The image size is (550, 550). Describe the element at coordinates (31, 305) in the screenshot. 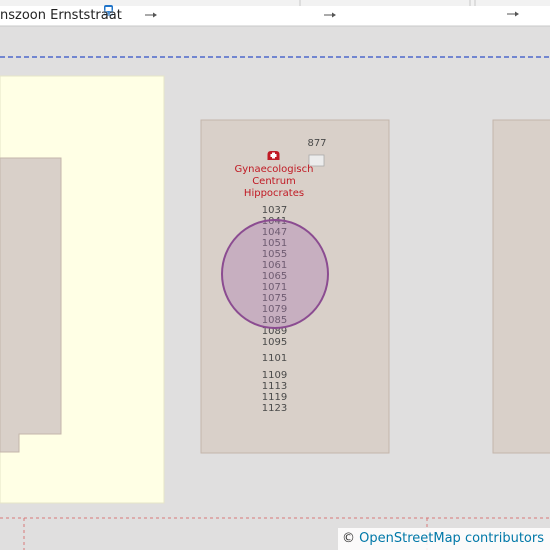

I see `building-left` at that location.